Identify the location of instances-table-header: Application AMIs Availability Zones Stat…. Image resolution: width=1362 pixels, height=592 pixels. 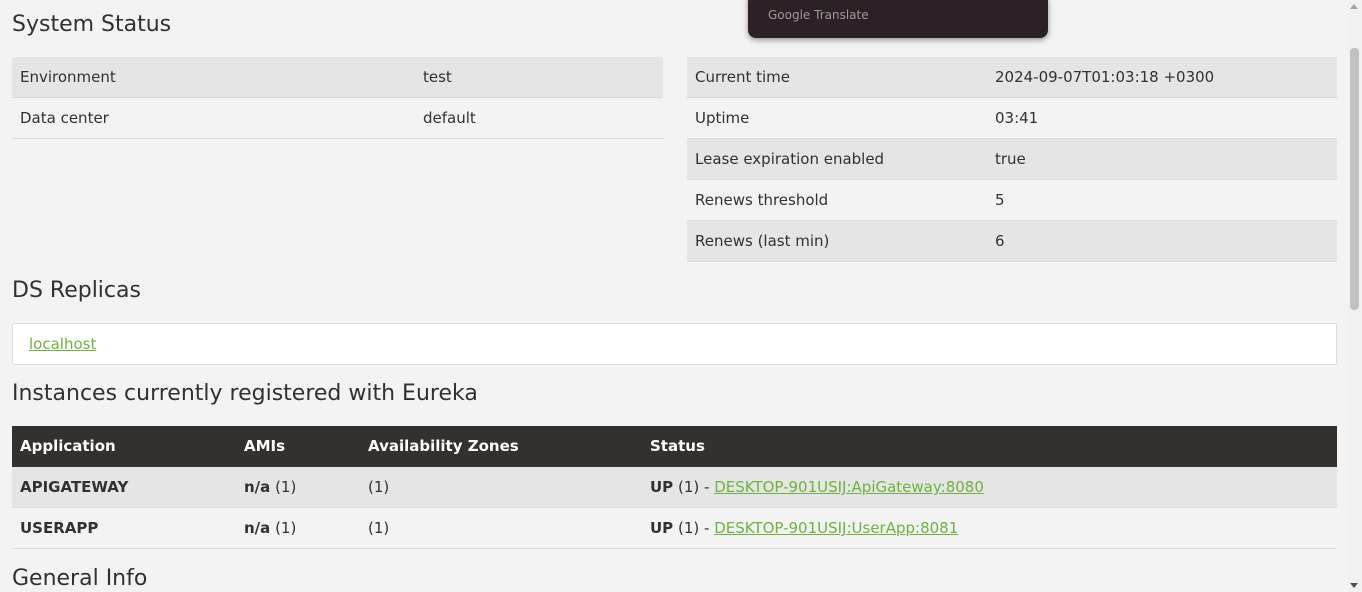
(674, 446).